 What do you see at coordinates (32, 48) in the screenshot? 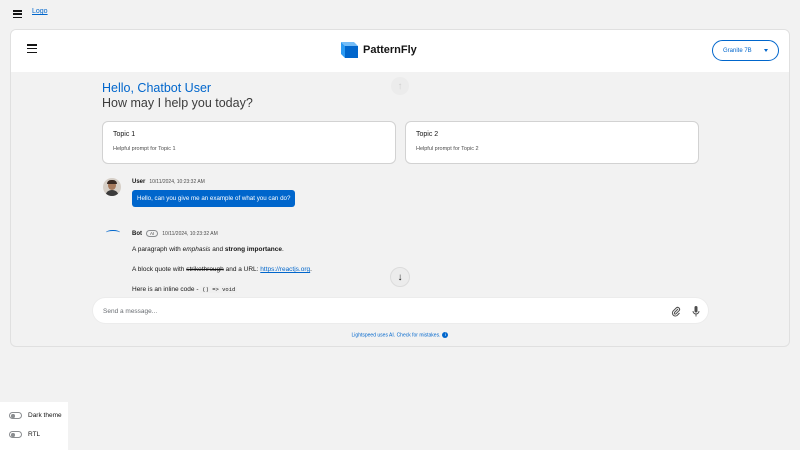
I see `chatbot-menu-icon` at bounding box center [32, 48].